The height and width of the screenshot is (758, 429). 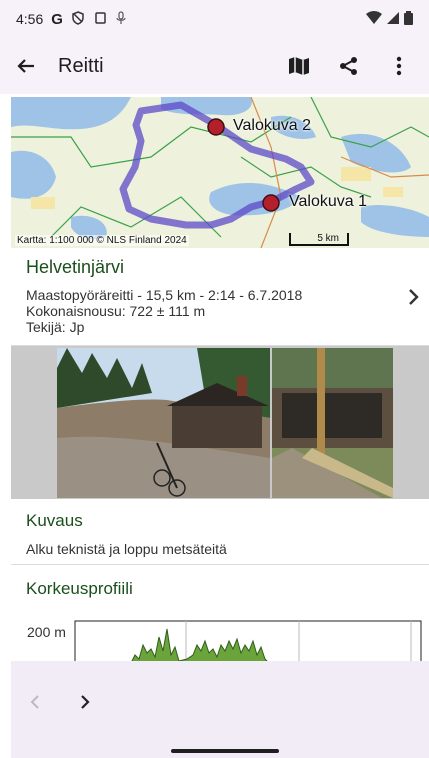 What do you see at coordinates (220, 639) in the screenshot?
I see `elevation-profile: 200 m` at bounding box center [220, 639].